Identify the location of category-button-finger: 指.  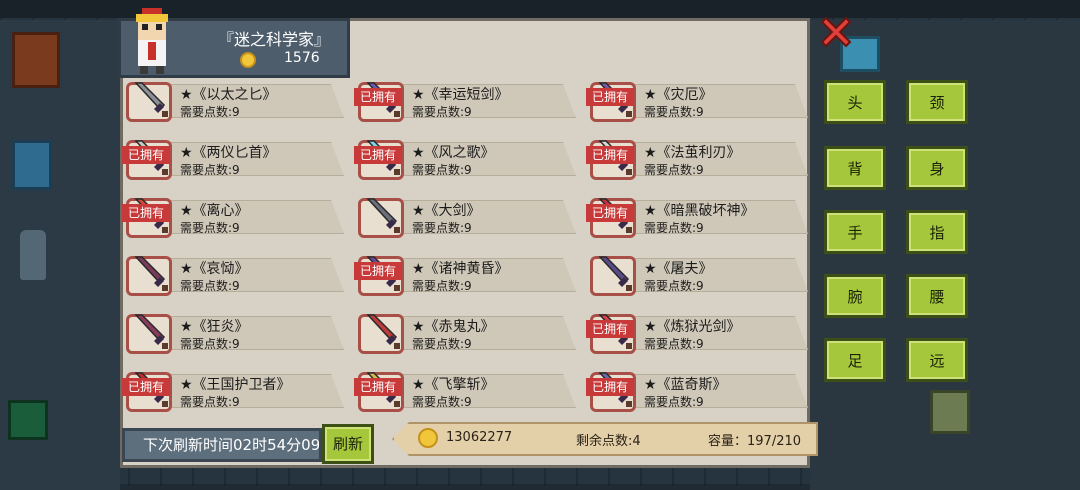
(937, 232).